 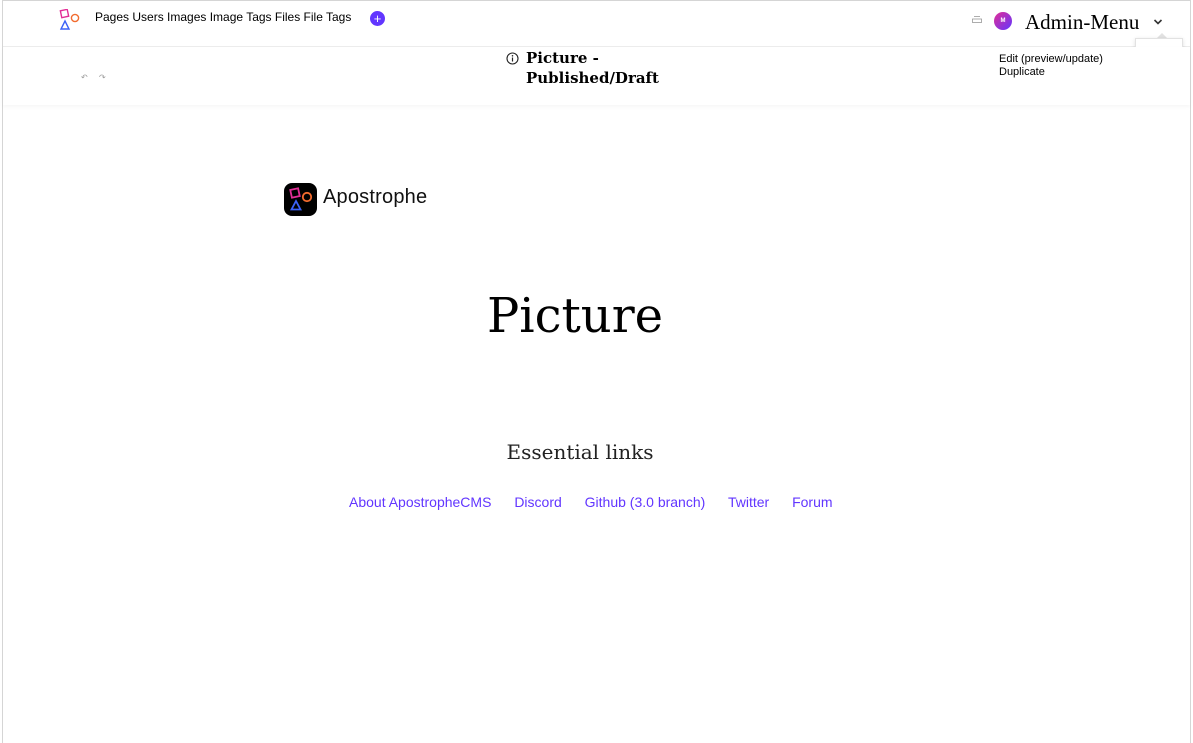 What do you see at coordinates (328, 17) in the screenshot?
I see `nav-file-tags: File Tags` at bounding box center [328, 17].